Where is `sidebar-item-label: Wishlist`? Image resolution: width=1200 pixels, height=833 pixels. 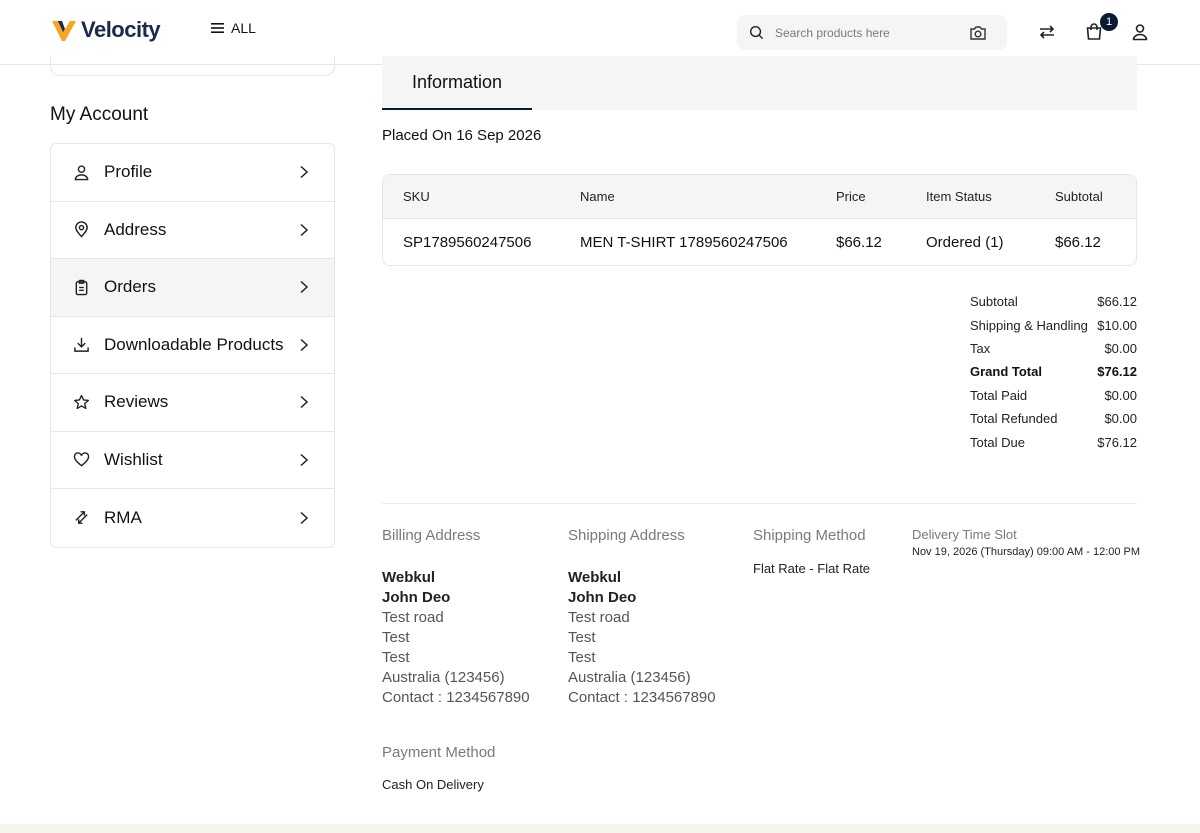 sidebar-item-label: Wishlist is located at coordinates (133, 459).